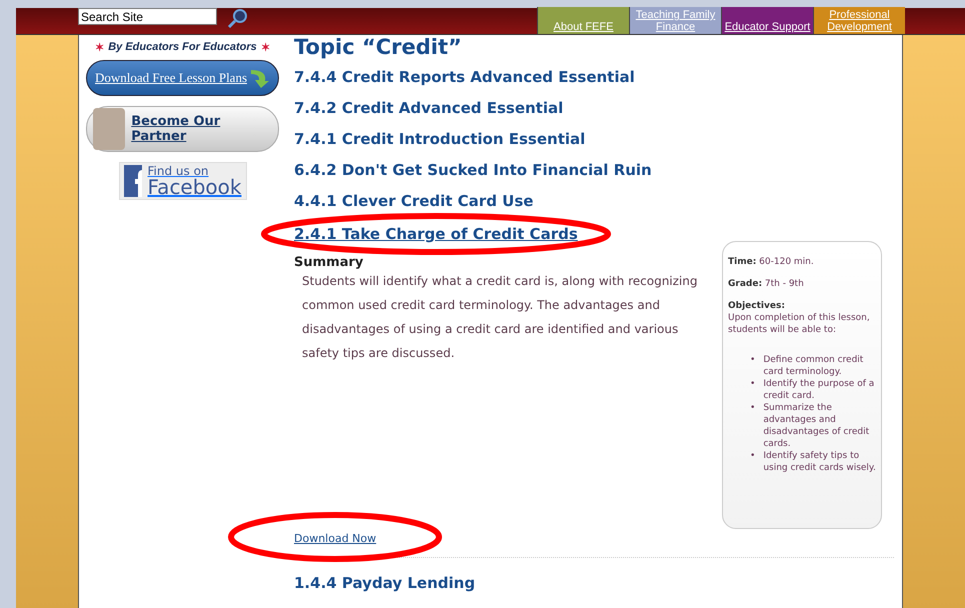 This screenshot has height=608, width=965. What do you see at coordinates (109, 129) in the screenshot?
I see `photo-placeholder` at bounding box center [109, 129].